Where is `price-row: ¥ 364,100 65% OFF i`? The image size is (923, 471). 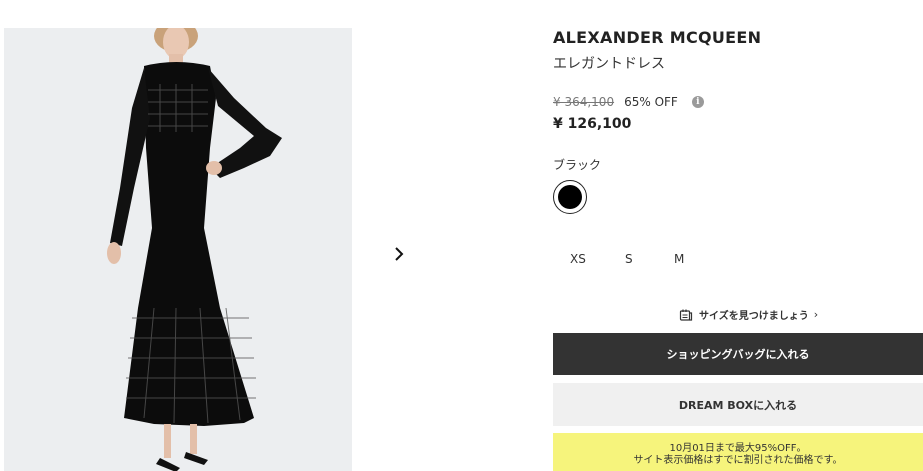
price-row: ¥ 364,100 65% OFF i is located at coordinates (628, 102).